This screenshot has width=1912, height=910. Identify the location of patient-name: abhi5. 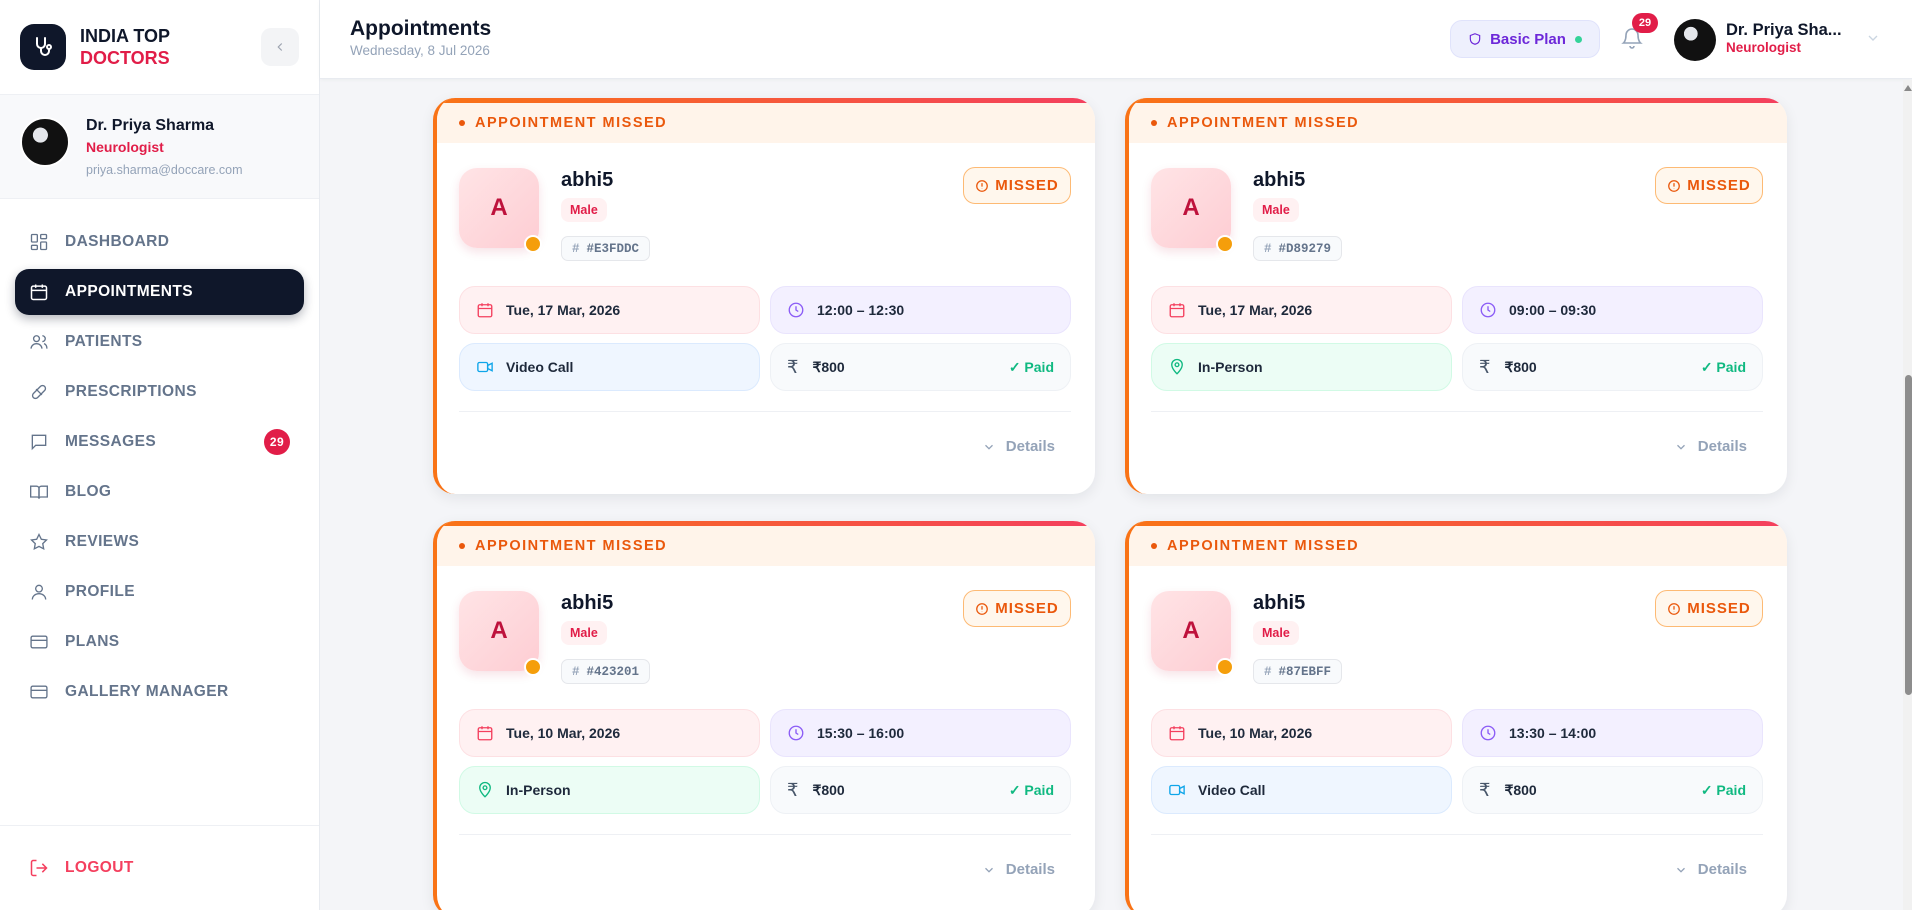
(587, 180).